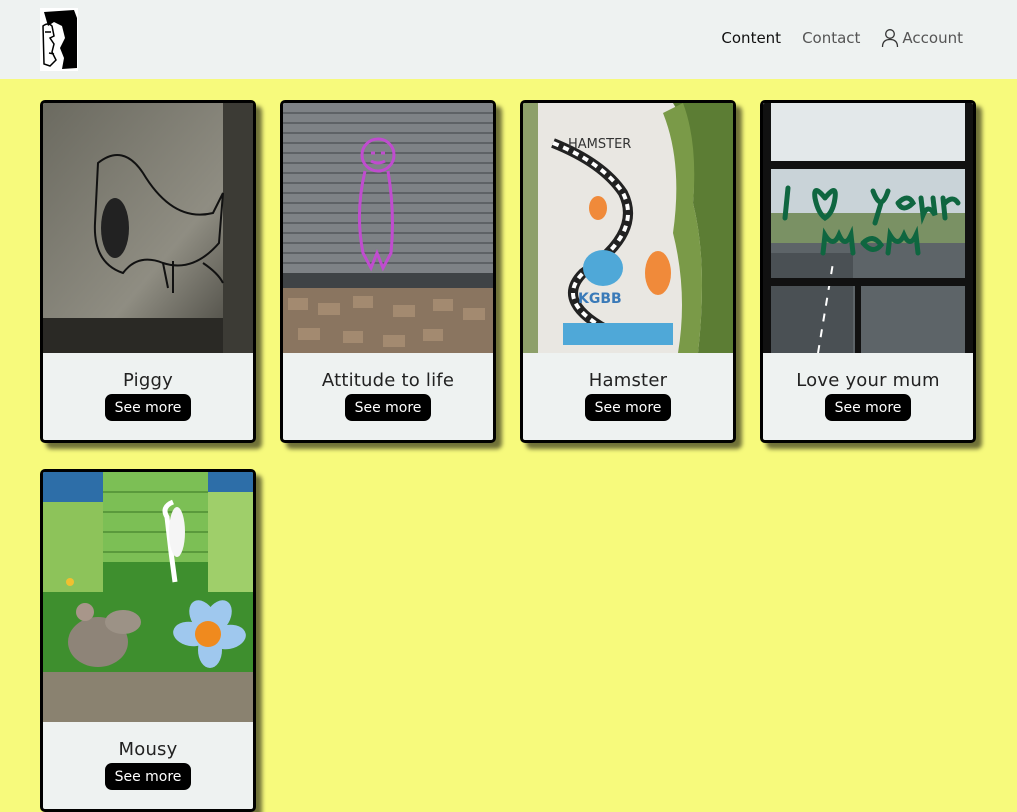 Image resolution: width=1017 pixels, height=812 pixels. I want to click on nav-links: Content Contact Account, so click(842, 38).